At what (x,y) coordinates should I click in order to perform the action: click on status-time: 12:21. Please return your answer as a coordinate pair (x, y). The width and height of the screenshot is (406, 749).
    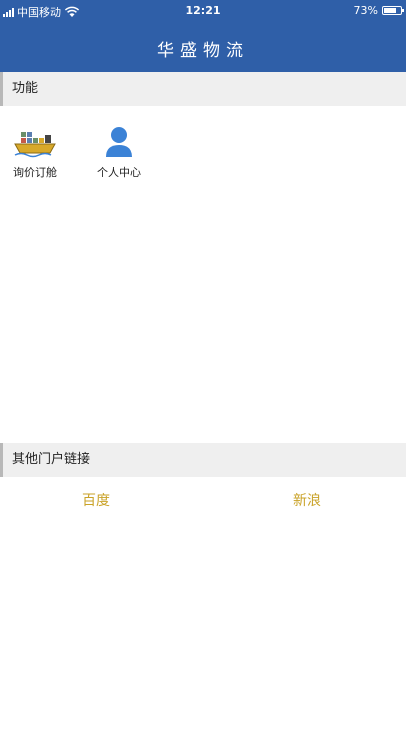
    Looking at the image, I should click on (203, 10).